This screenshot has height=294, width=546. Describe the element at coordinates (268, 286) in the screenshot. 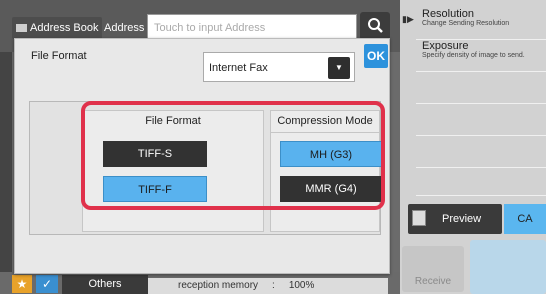

I see `memory-status: reception memory: 100%` at that location.